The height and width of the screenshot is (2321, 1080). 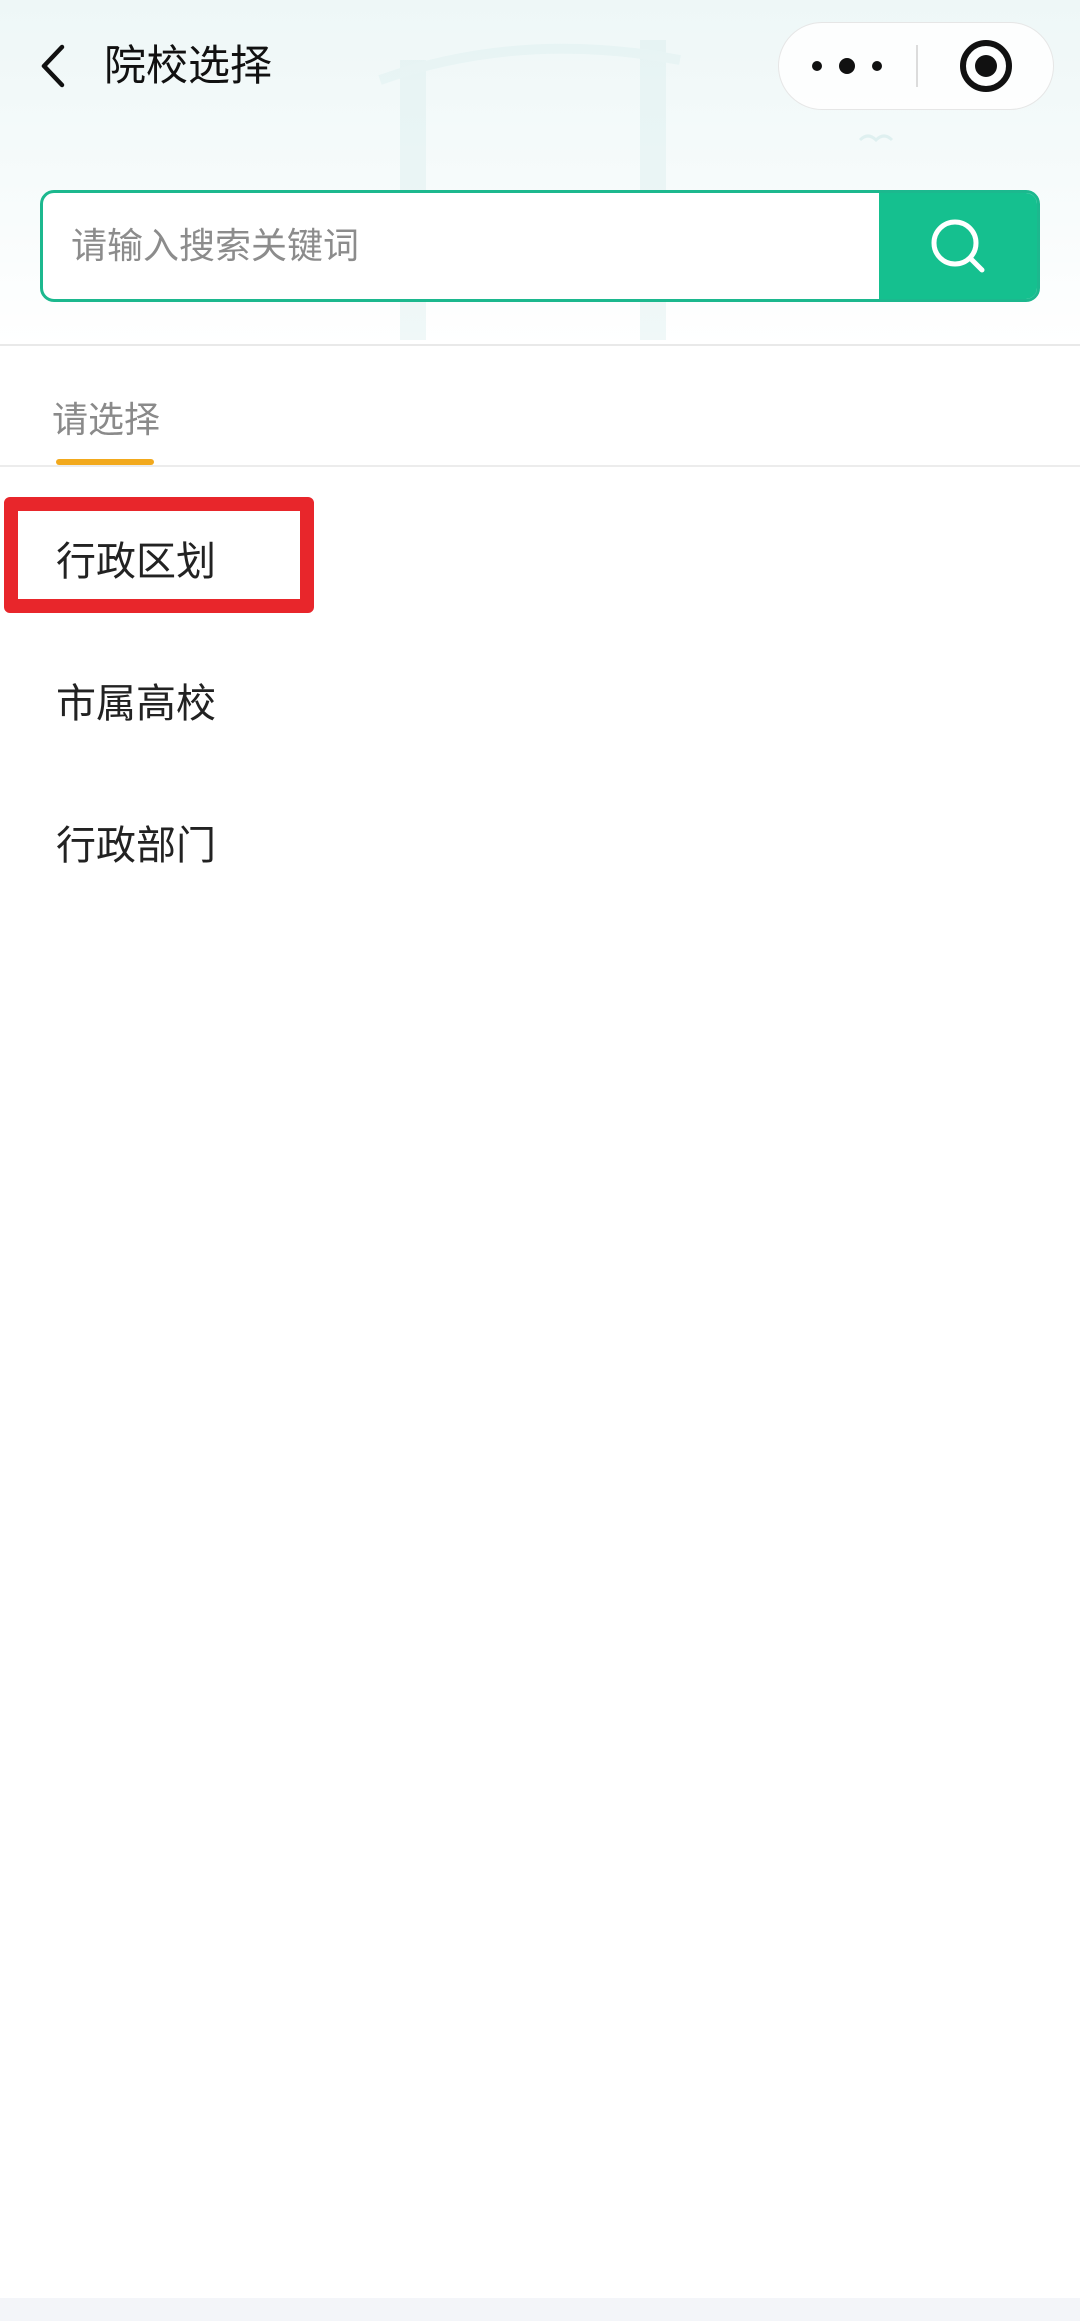 What do you see at coordinates (106, 421) in the screenshot?
I see `tab-select: 请选择` at bounding box center [106, 421].